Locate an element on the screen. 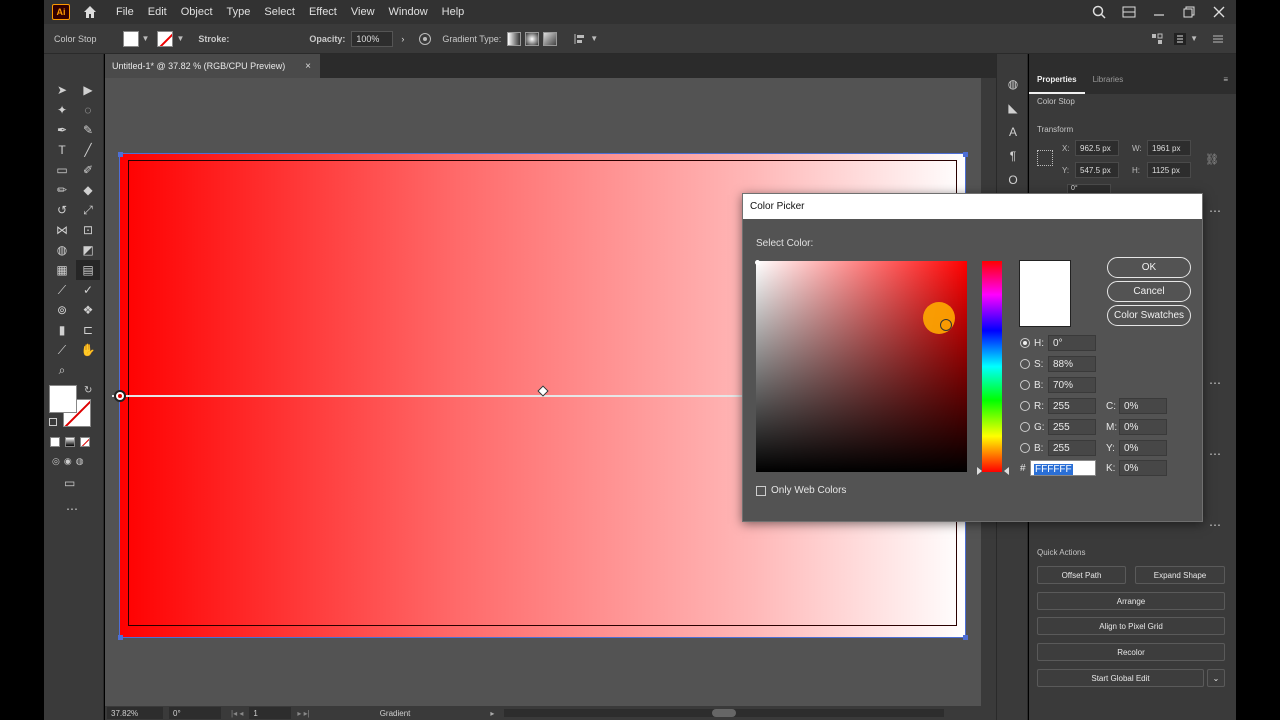 This screenshot has height=720, width=1280. red-radio is located at coordinates (1025, 406).